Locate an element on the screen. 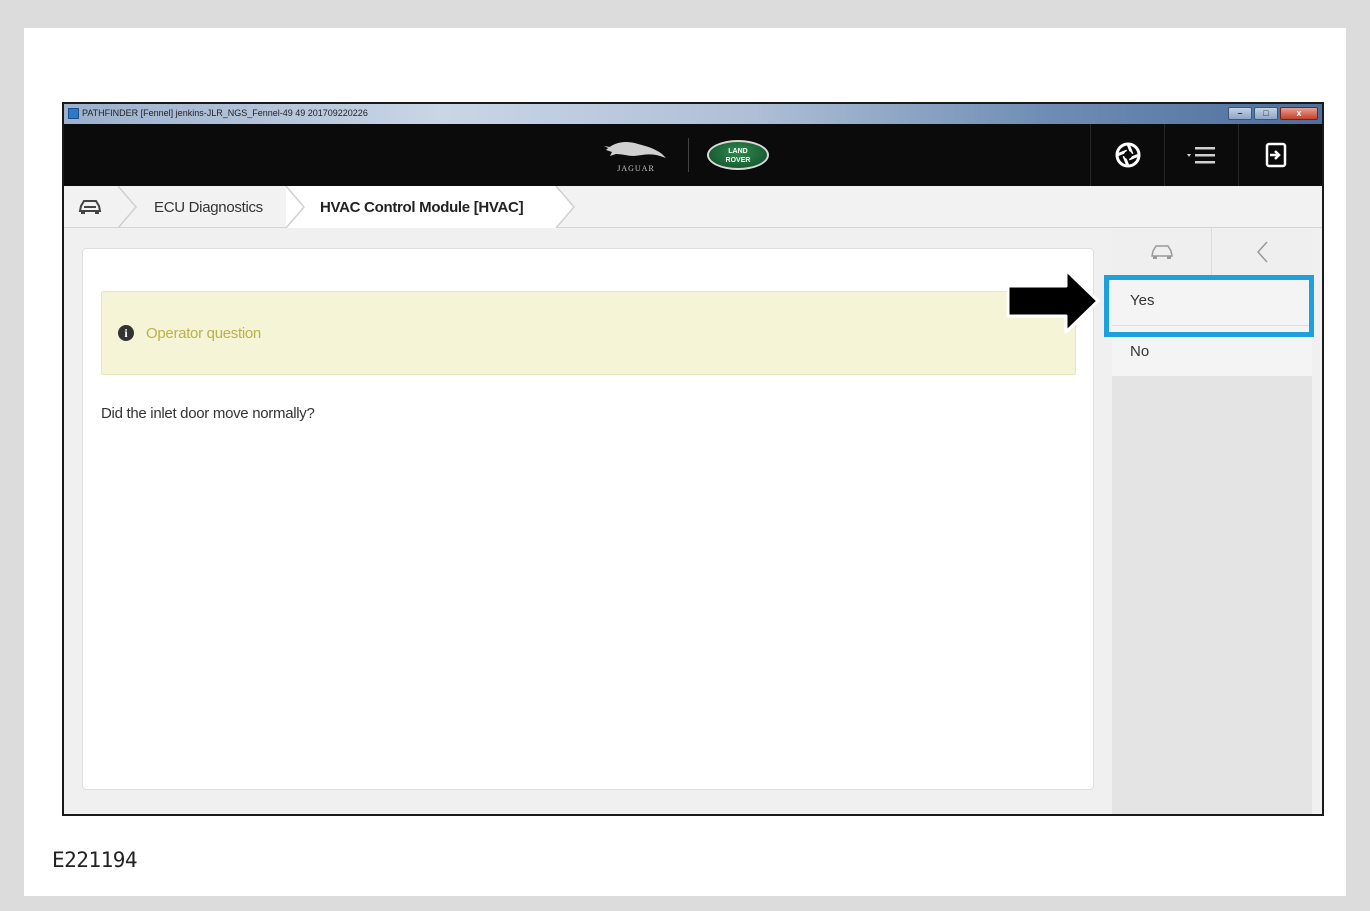  figure-code: E221194 is located at coordinates (95, 860).